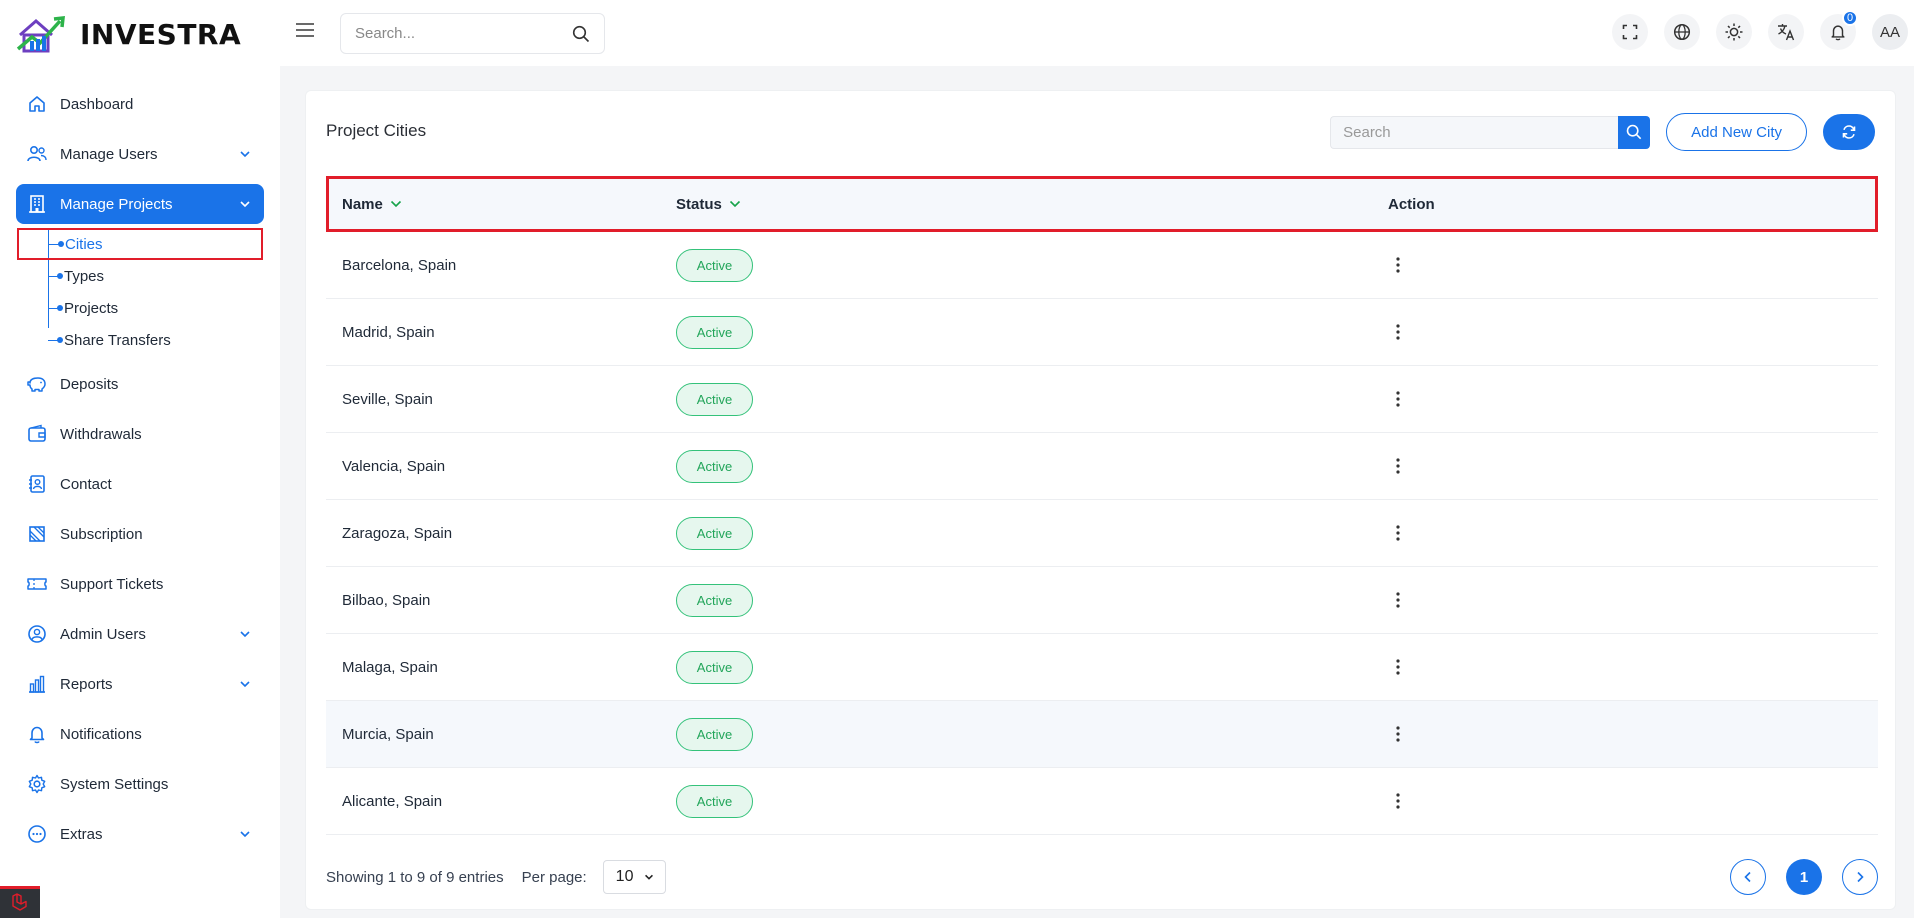 The height and width of the screenshot is (918, 1914). I want to click on card-actions: Add New City, so click(1602, 132).